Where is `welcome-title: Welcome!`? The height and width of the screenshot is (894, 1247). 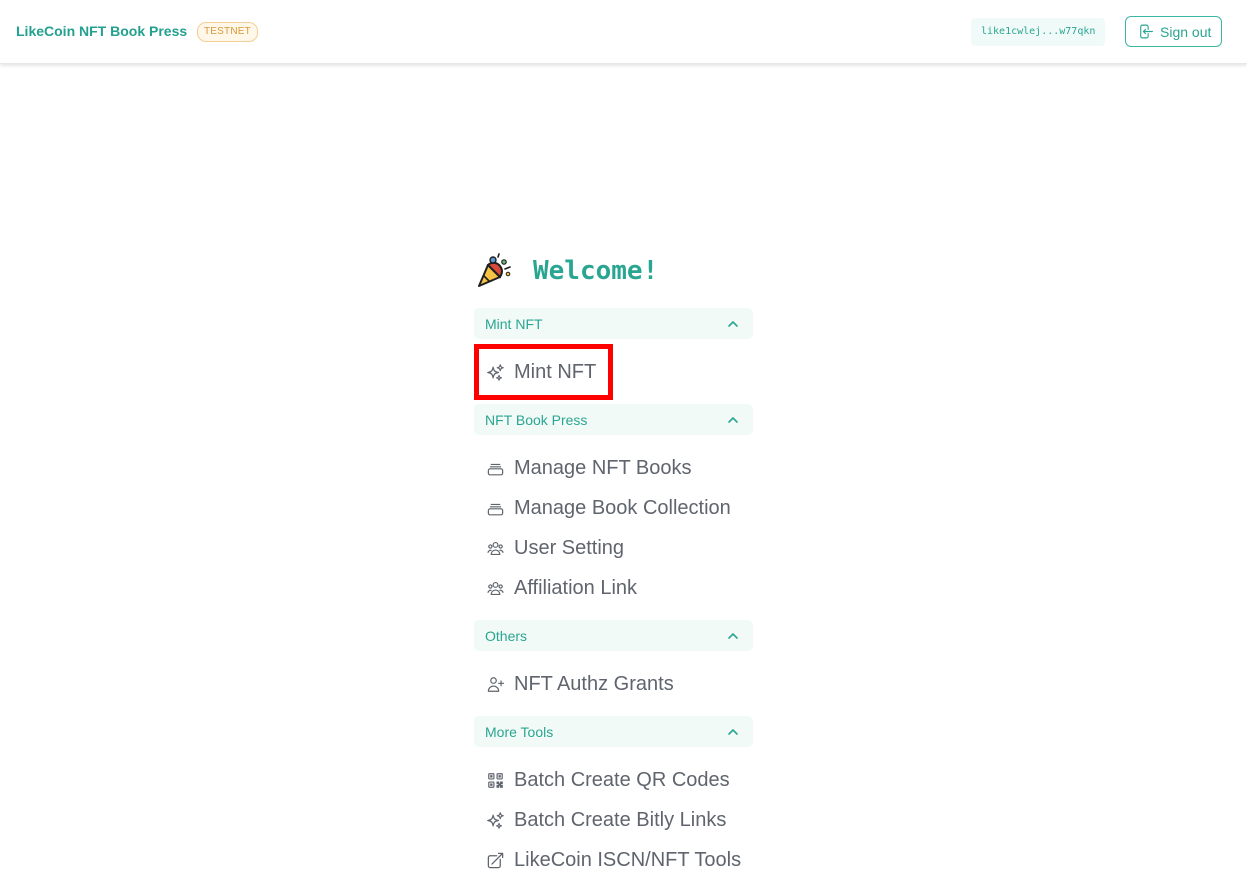 welcome-title: Welcome! is located at coordinates (596, 271).